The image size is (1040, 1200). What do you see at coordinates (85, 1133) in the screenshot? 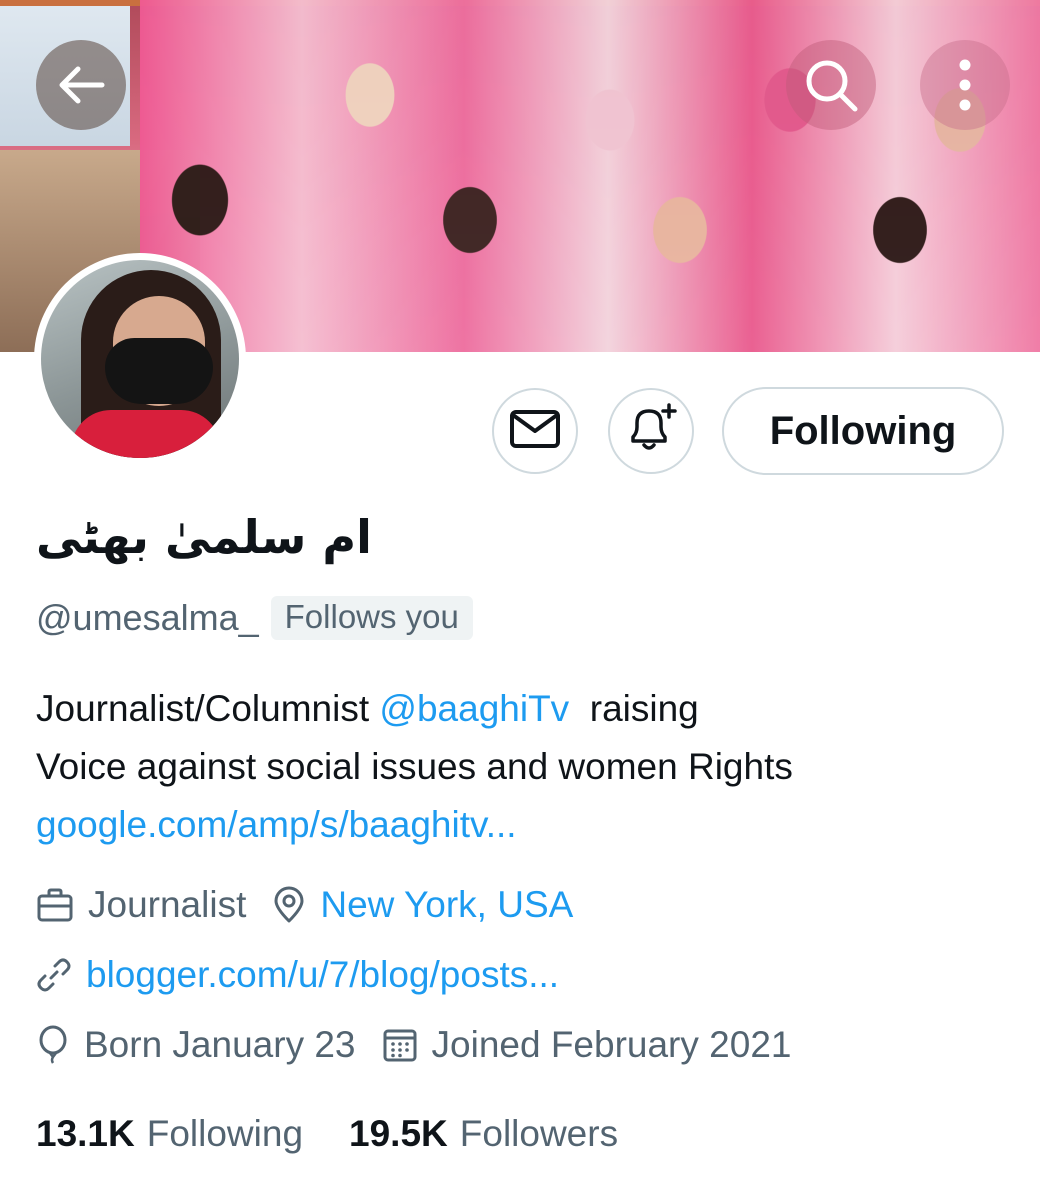
I see `following-count: 13.1K` at bounding box center [85, 1133].